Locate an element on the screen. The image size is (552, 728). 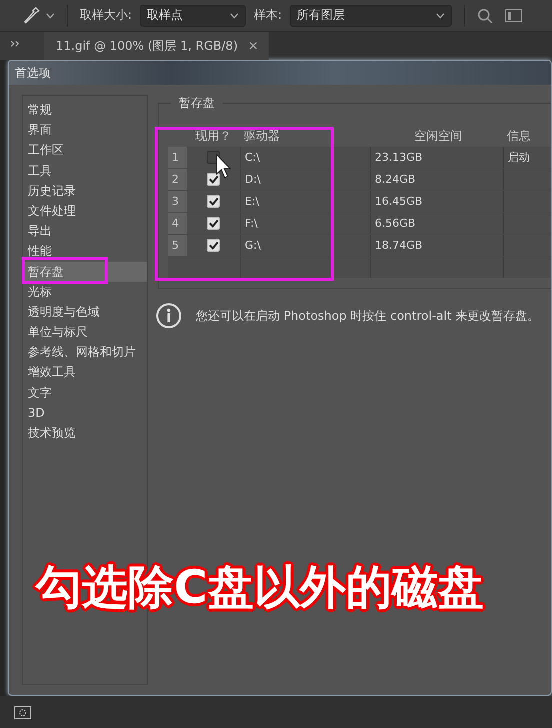
column-header: 现用？ is located at coordinates (213, 136).